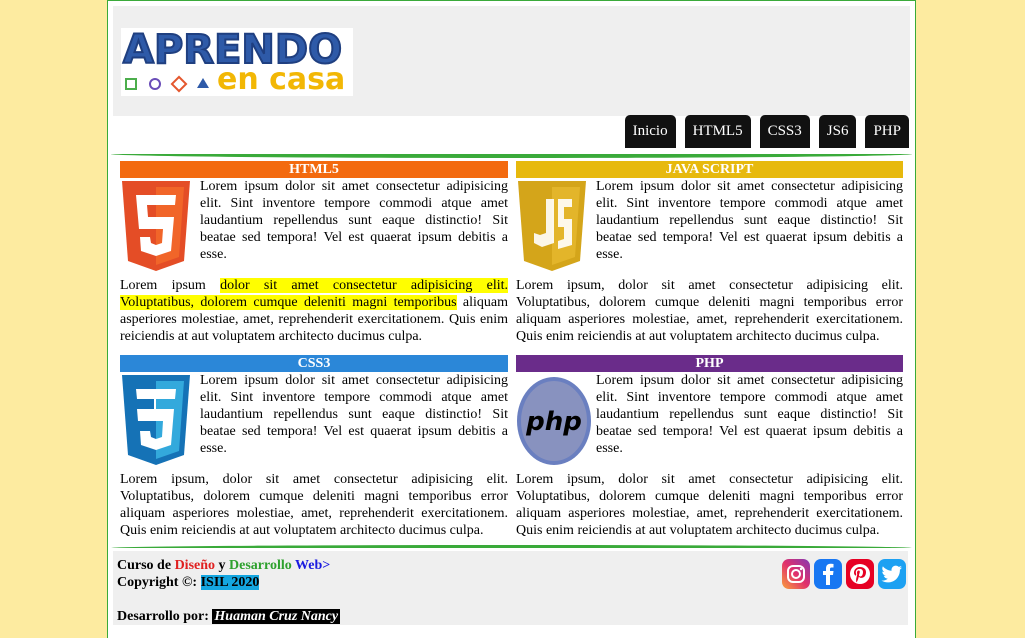  What do you see at coordinates (281, 79) in the screenshot?
I see `logo-line-2: en casa` at bounding box center [281, 79].